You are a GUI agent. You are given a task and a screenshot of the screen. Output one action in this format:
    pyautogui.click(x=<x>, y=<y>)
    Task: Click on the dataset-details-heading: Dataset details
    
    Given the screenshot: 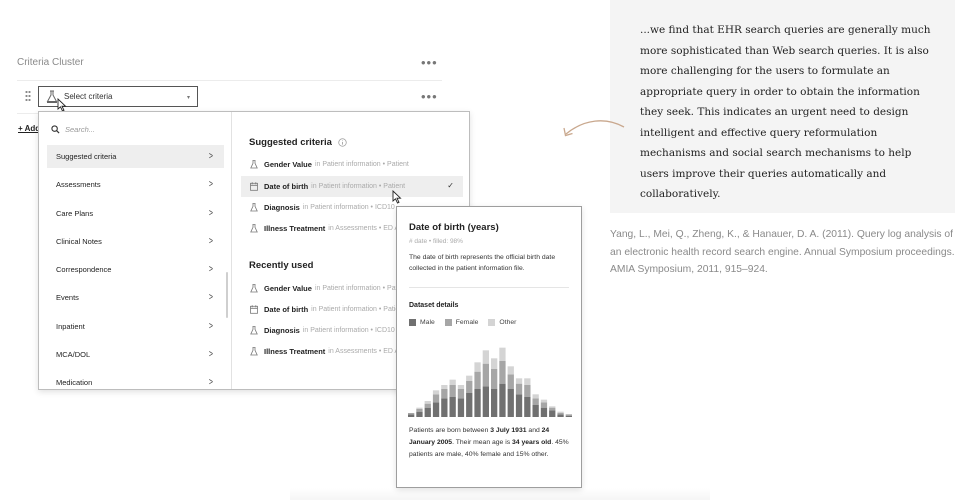 What is the action you would take?
    pyautogui.click(x=434, y=305)
    